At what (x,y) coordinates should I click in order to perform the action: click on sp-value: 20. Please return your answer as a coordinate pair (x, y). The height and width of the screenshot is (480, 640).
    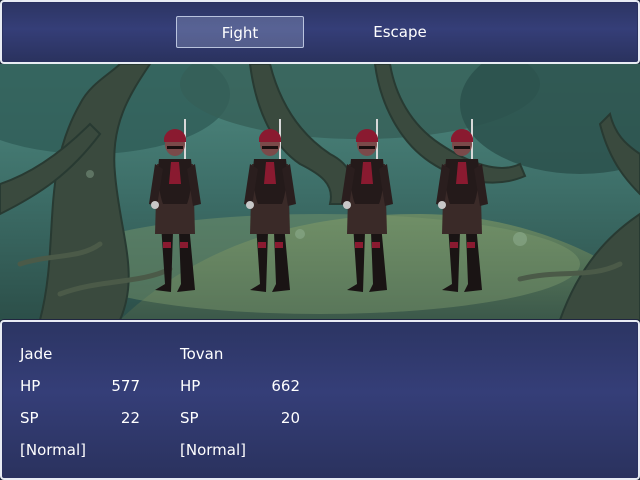
    Looking at the image, I should click on (290, 418).